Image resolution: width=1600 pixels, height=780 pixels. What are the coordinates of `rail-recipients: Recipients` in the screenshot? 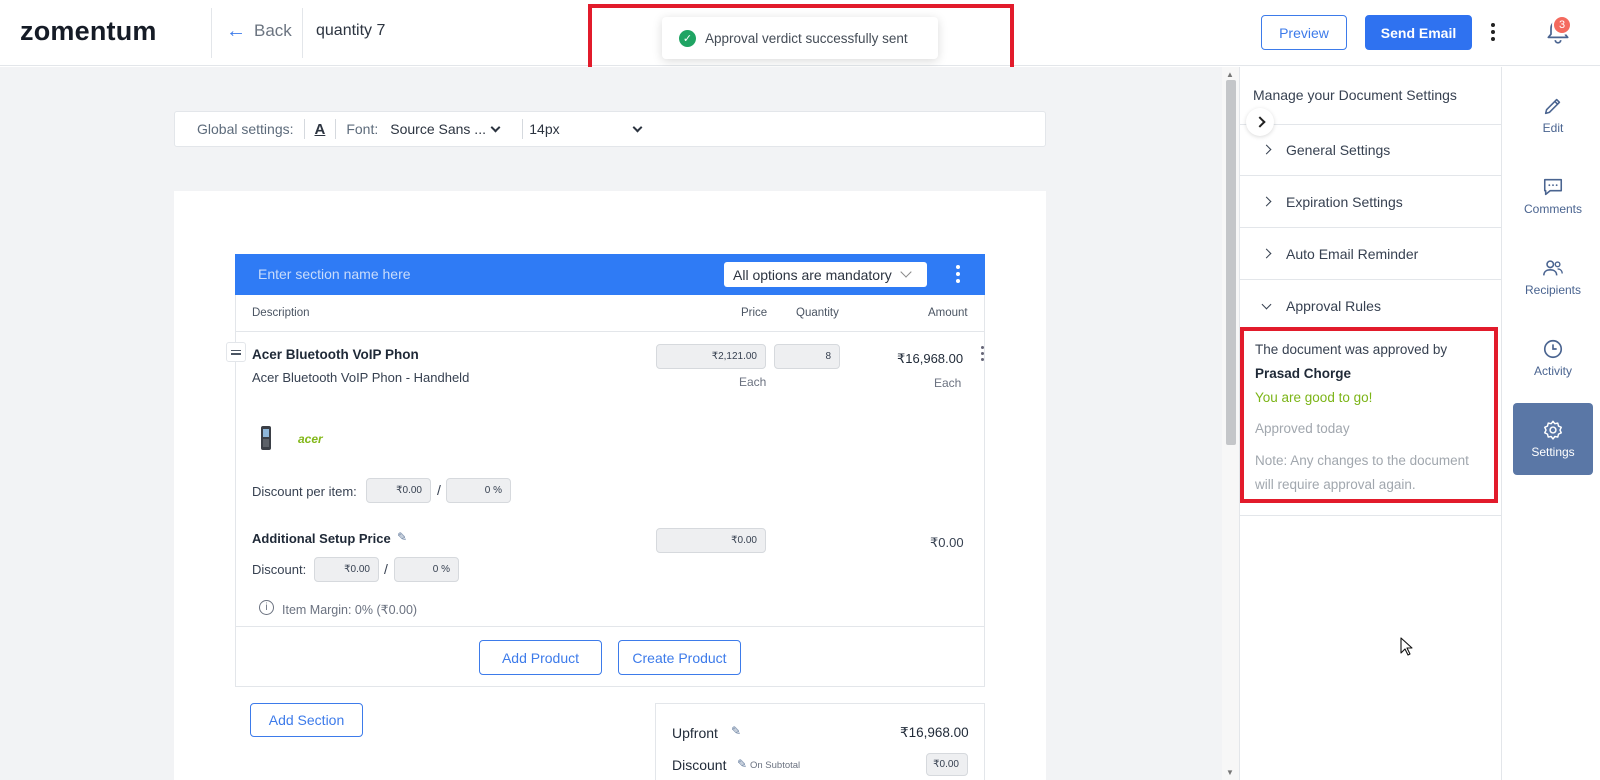 It's located at (1553, 277).